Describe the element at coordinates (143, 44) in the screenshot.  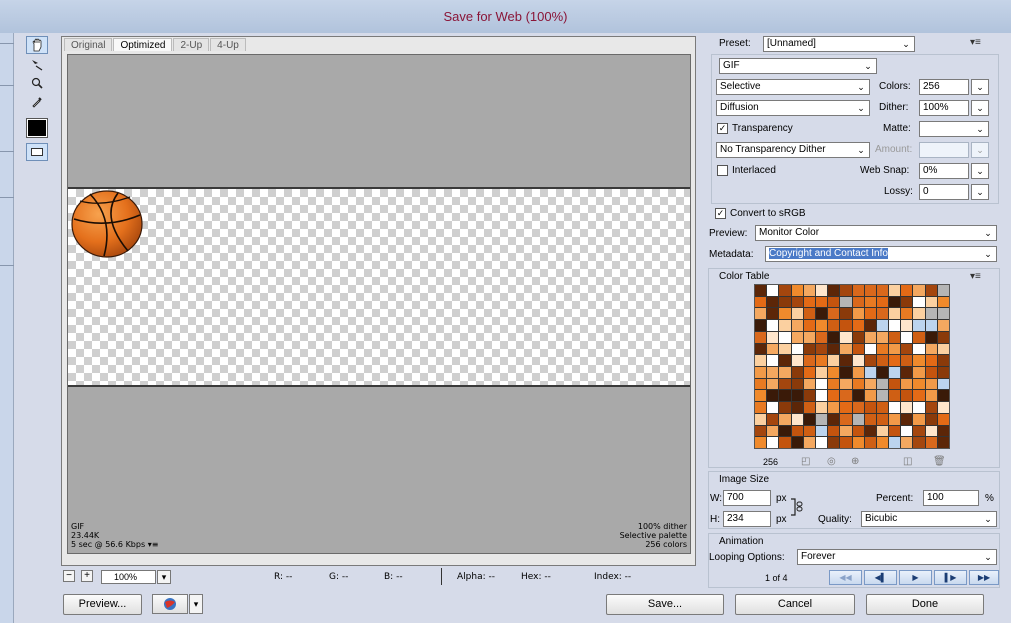
I see `tab-optimized: Optimized` at that location.